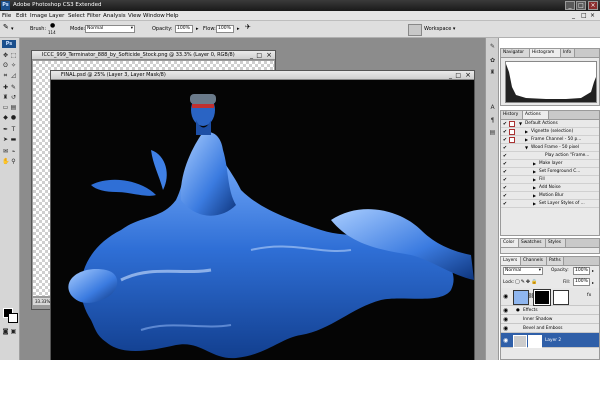 This screenshot has width=600, height=414. Describe the element at coordinates (439, 29) in the screenshot. I see `workspace-menu: Workspace ▾` at that location.